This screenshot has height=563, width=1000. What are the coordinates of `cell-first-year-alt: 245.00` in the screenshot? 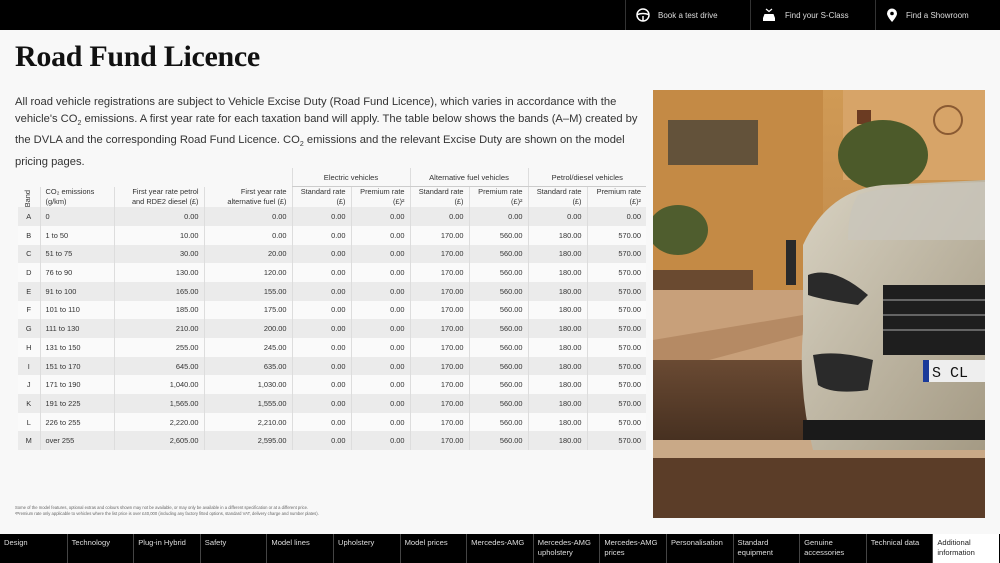 It's located at (247, 347).